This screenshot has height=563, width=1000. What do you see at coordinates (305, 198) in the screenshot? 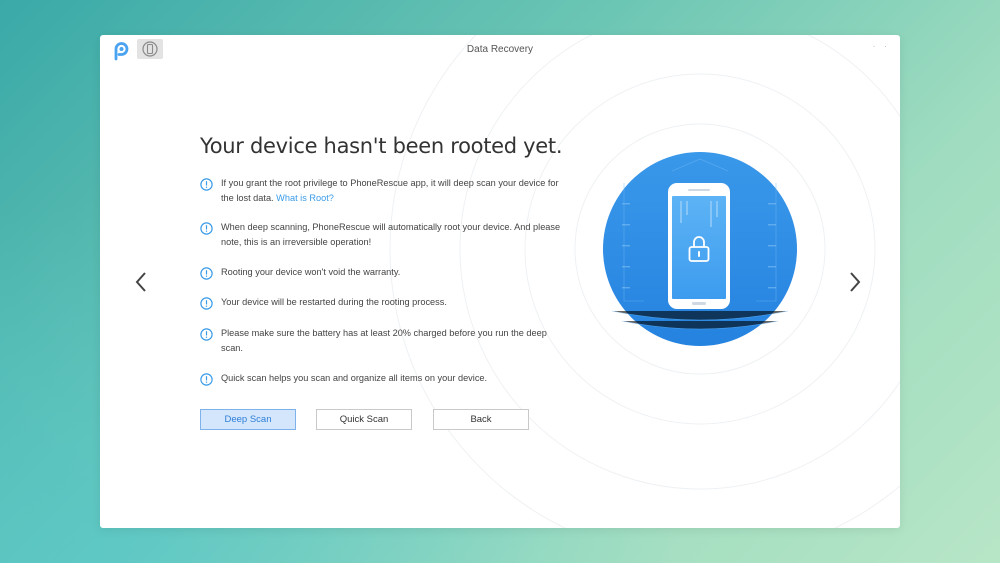
I see `what-is-root-link: What is Root?` at bounding box center [305, 198].